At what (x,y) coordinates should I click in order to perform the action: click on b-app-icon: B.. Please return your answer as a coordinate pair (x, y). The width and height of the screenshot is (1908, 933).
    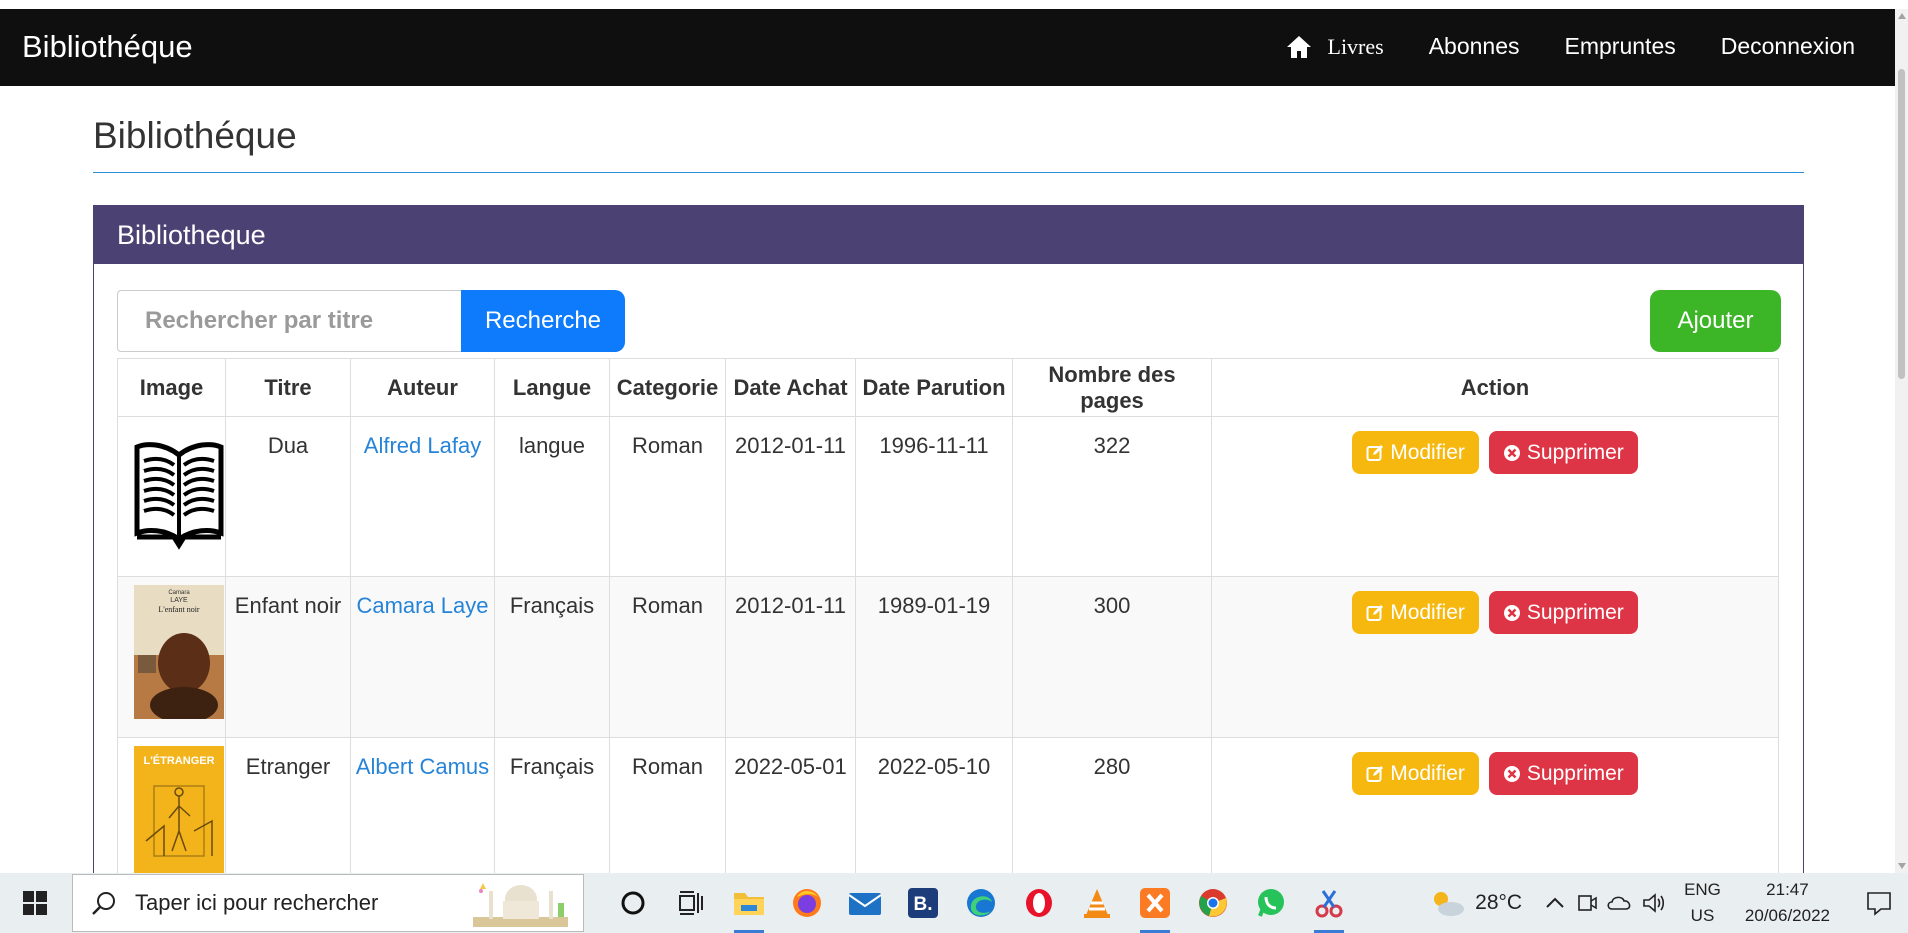
    Looking at the image, I should click on (923, 903).